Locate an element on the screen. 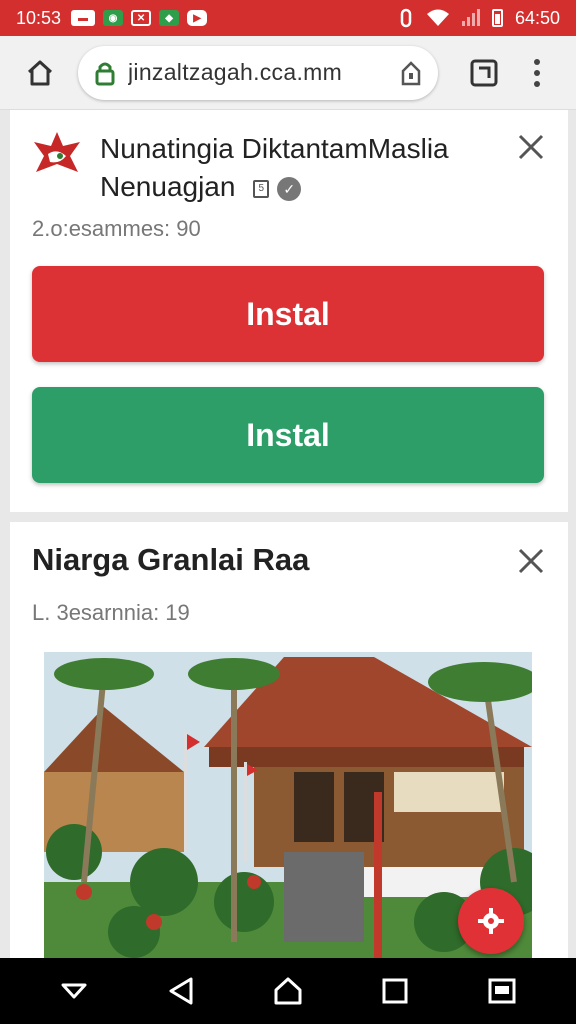 Image resolution: width=576 pixels, height=1024 pixels. app-logo-icon is located at coordinates (57, 155).